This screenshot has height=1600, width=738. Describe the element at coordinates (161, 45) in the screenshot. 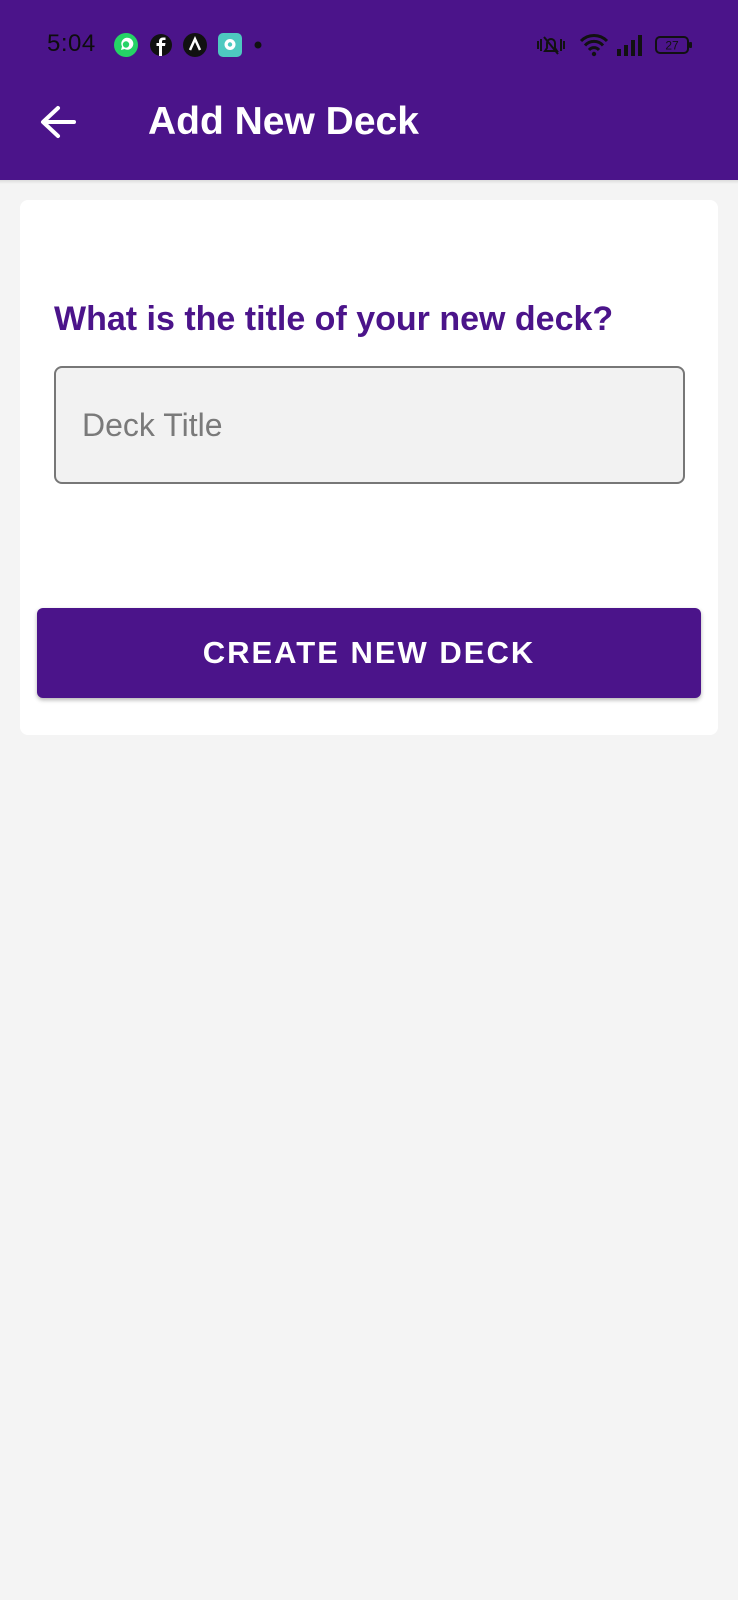

I see `facebook-icon` at that location.